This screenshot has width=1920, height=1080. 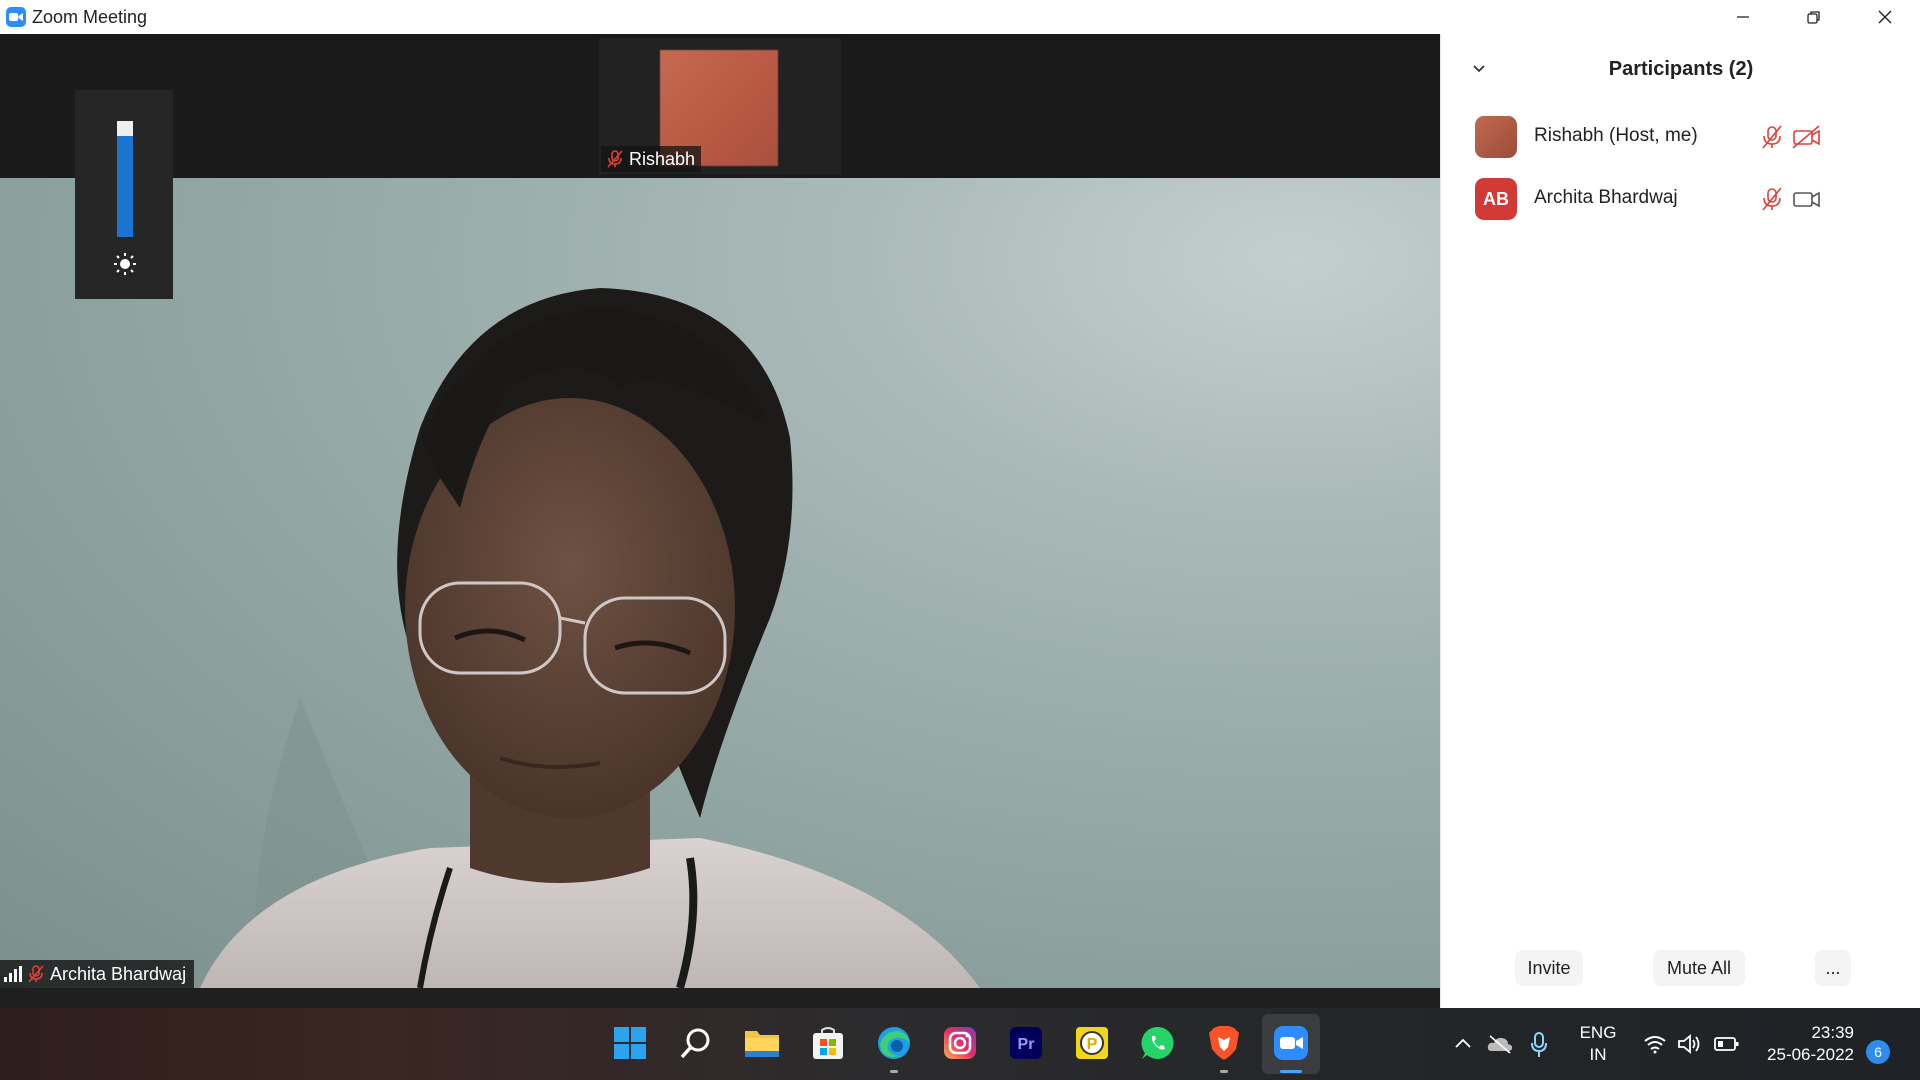 I want to click on premiere-pro-icon: Pr, so click(x=1026, y=1043).